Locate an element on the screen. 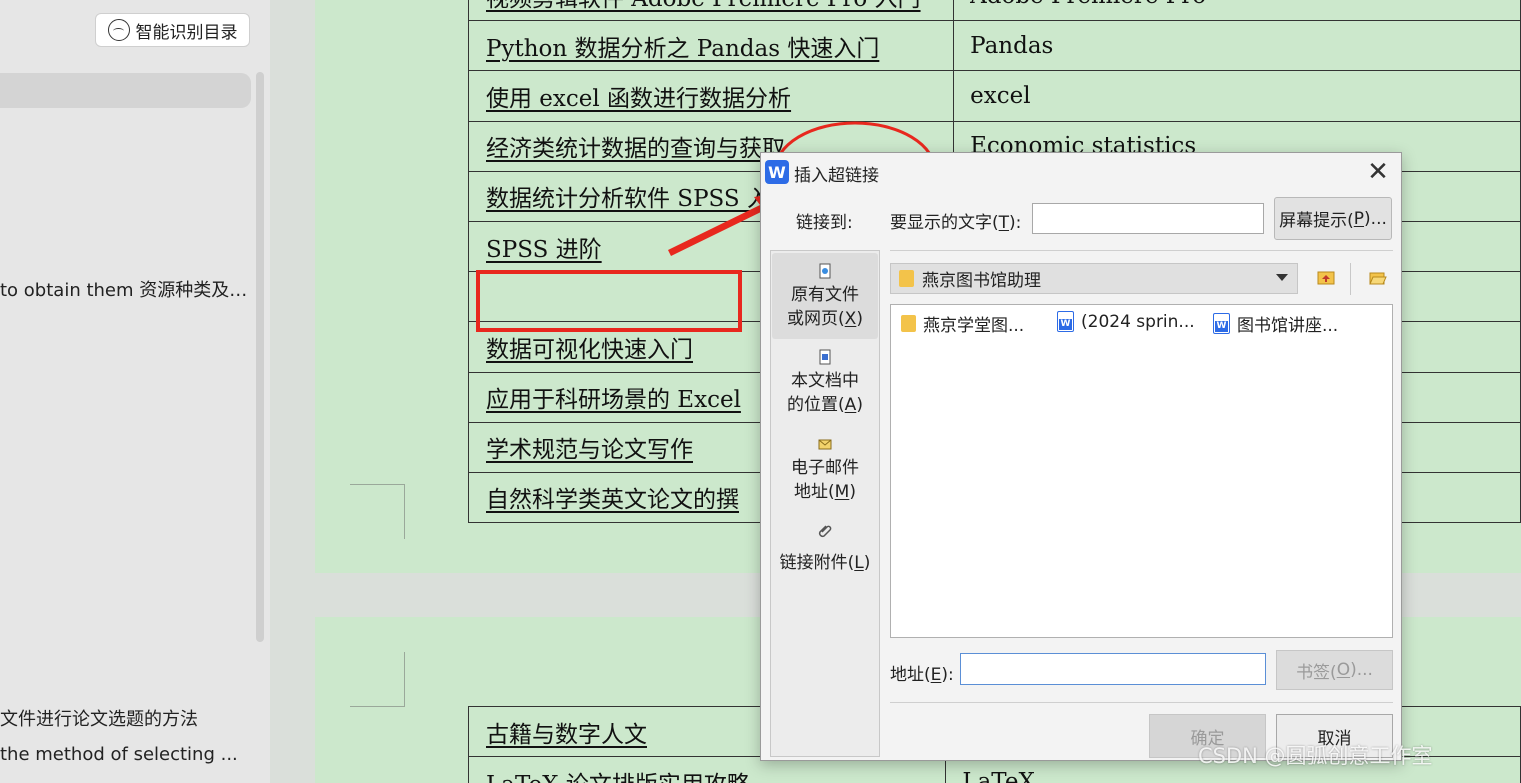  tab-label-line: 地址(M) is located at coordinates (825, 492).